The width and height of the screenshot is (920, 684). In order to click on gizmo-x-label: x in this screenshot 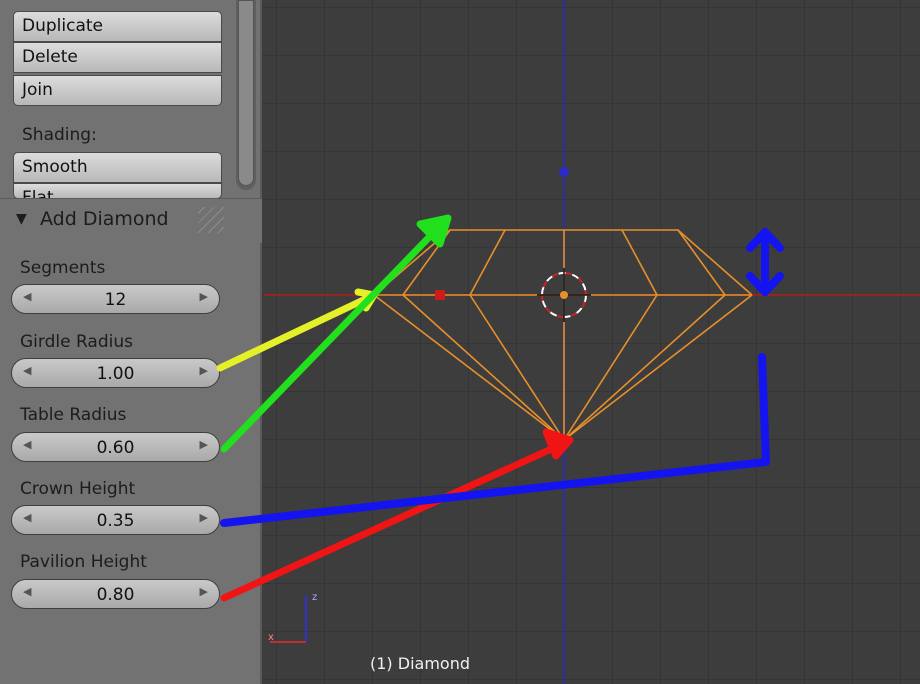, I will do `click(271, 637)`.